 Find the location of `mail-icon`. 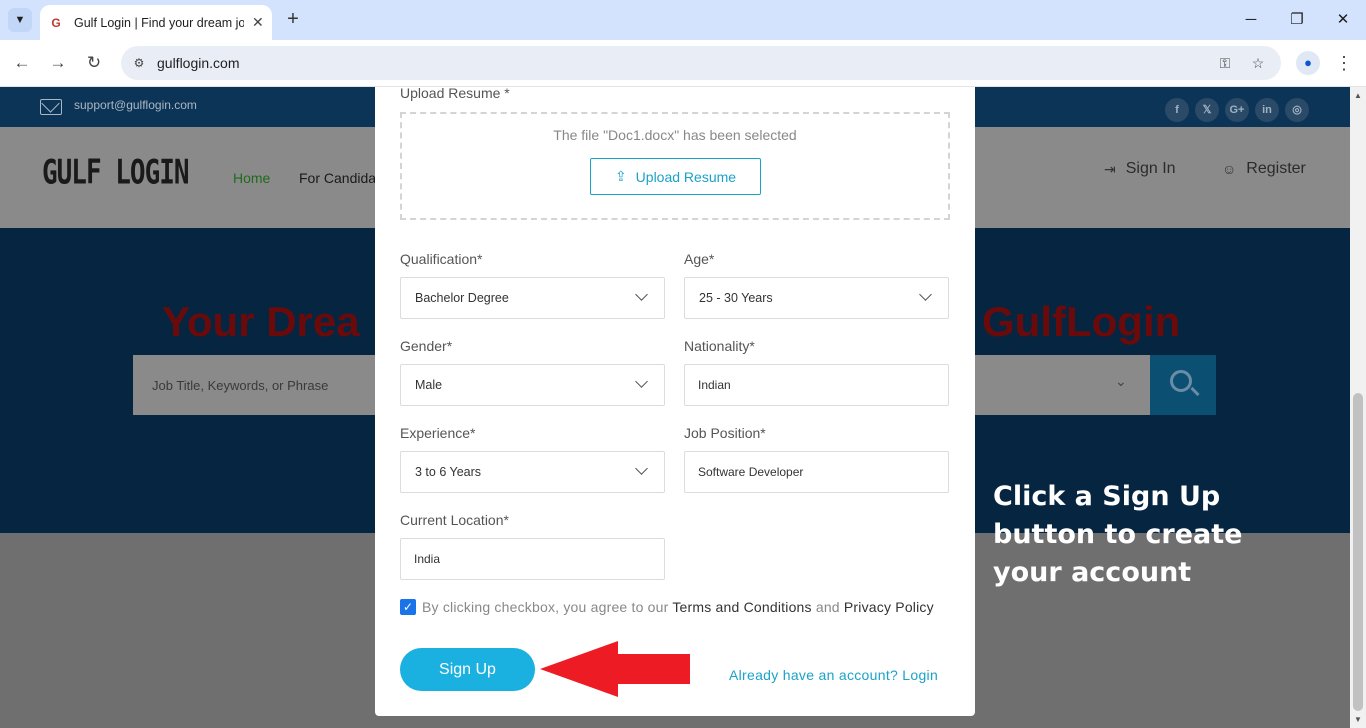

mail-icon is located at coordinates (51, 107).